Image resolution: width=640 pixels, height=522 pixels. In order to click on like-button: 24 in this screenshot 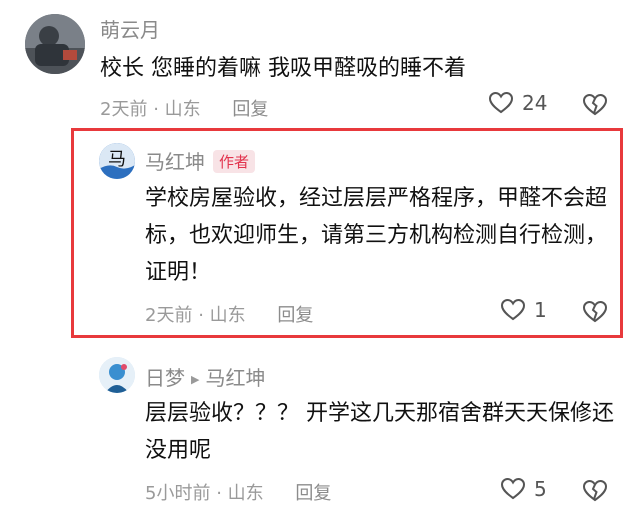, I will do `click(517, 103)`.